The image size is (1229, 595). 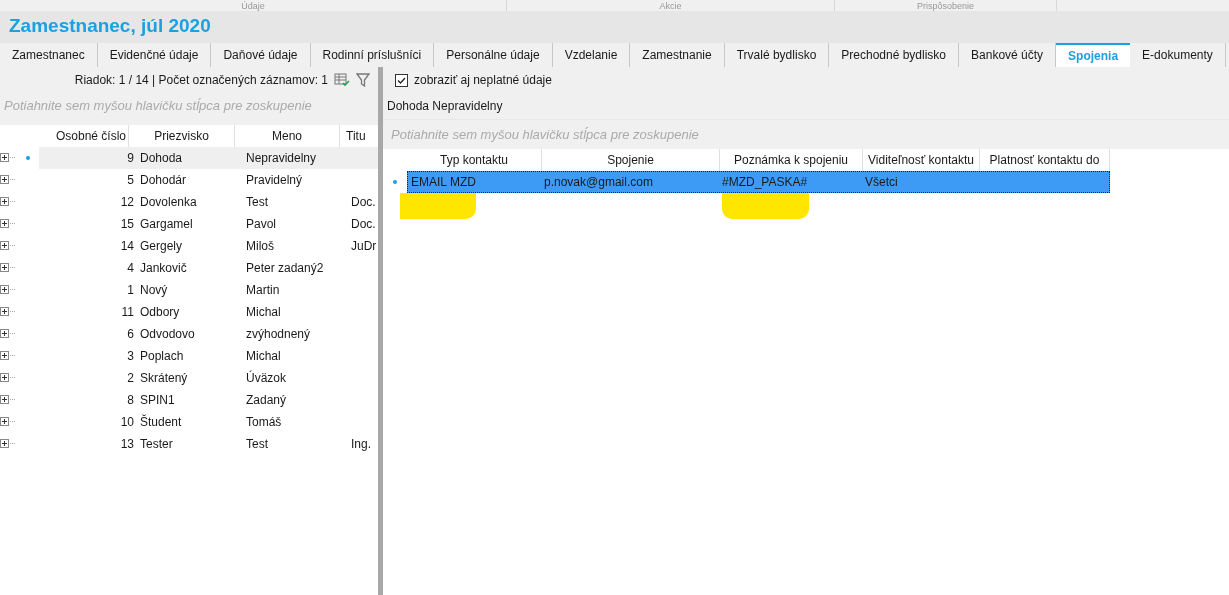 I want to click on table-cell-text: 4, so click(x=130, y=268).